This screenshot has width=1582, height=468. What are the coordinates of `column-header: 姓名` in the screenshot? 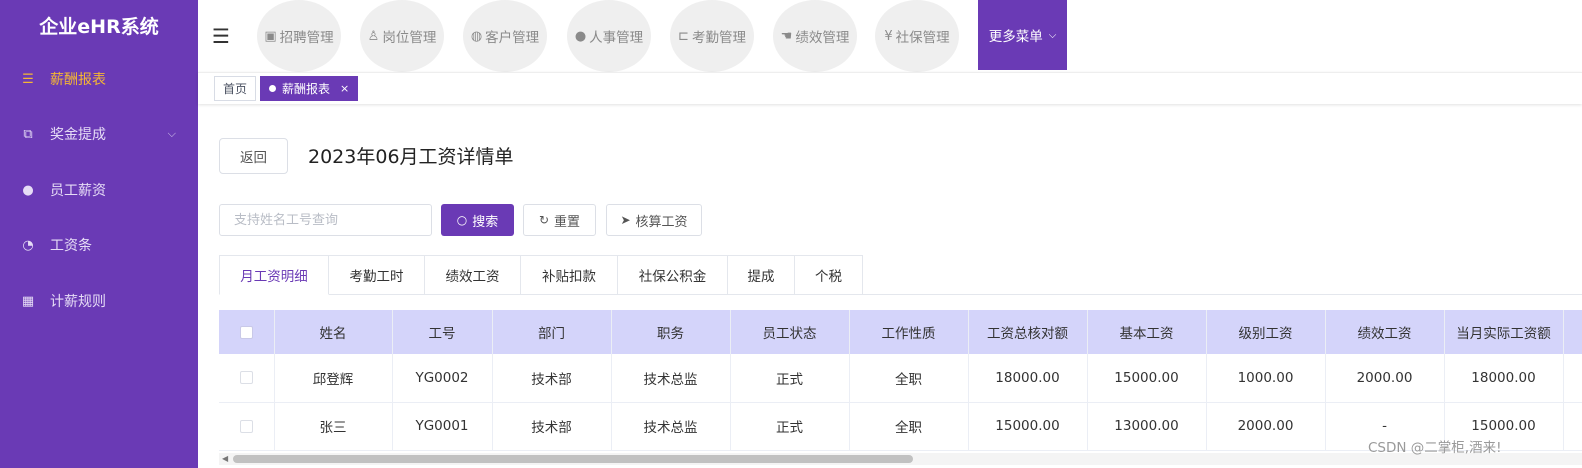 It's located at (333, 332).